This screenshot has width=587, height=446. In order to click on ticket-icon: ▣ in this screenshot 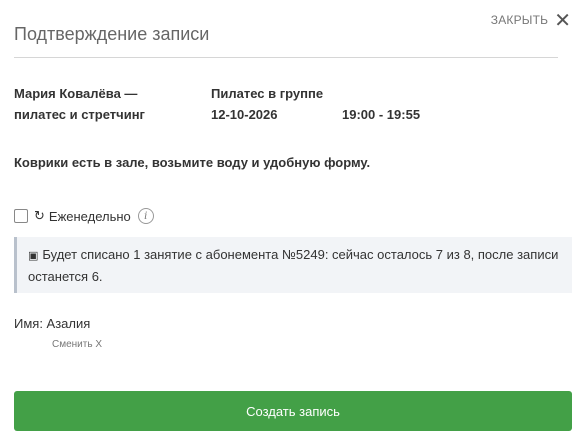, I will do `click(33, 255)`.